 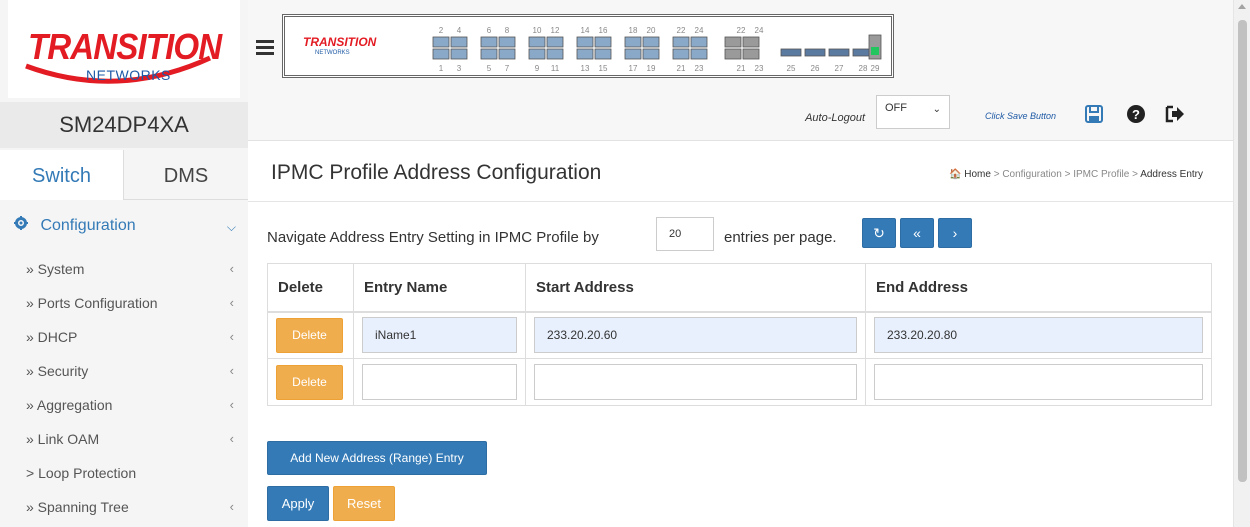 What do you see at coordinates (62, 175) in the screenshot?
I see `tab-switch: Switch` at bounding box center [62, 175].